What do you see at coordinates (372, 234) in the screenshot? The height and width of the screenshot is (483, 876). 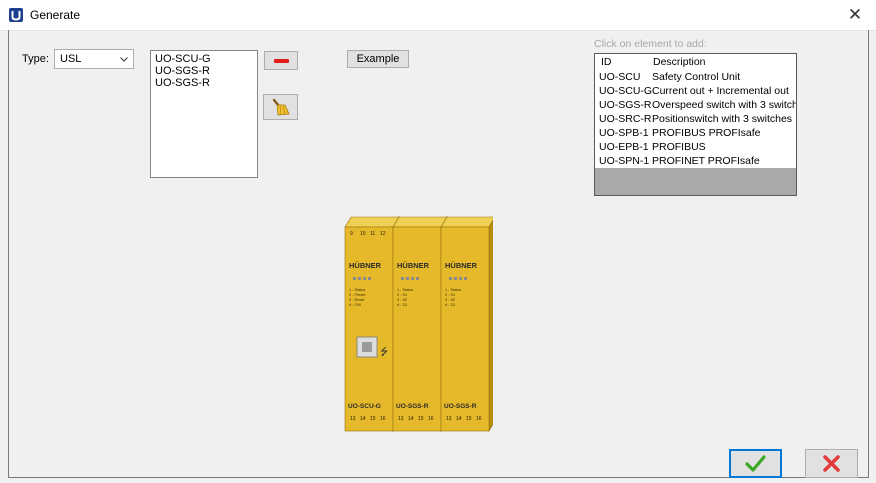 I see `terminal-number: 11` at bounding box center [372, 234].